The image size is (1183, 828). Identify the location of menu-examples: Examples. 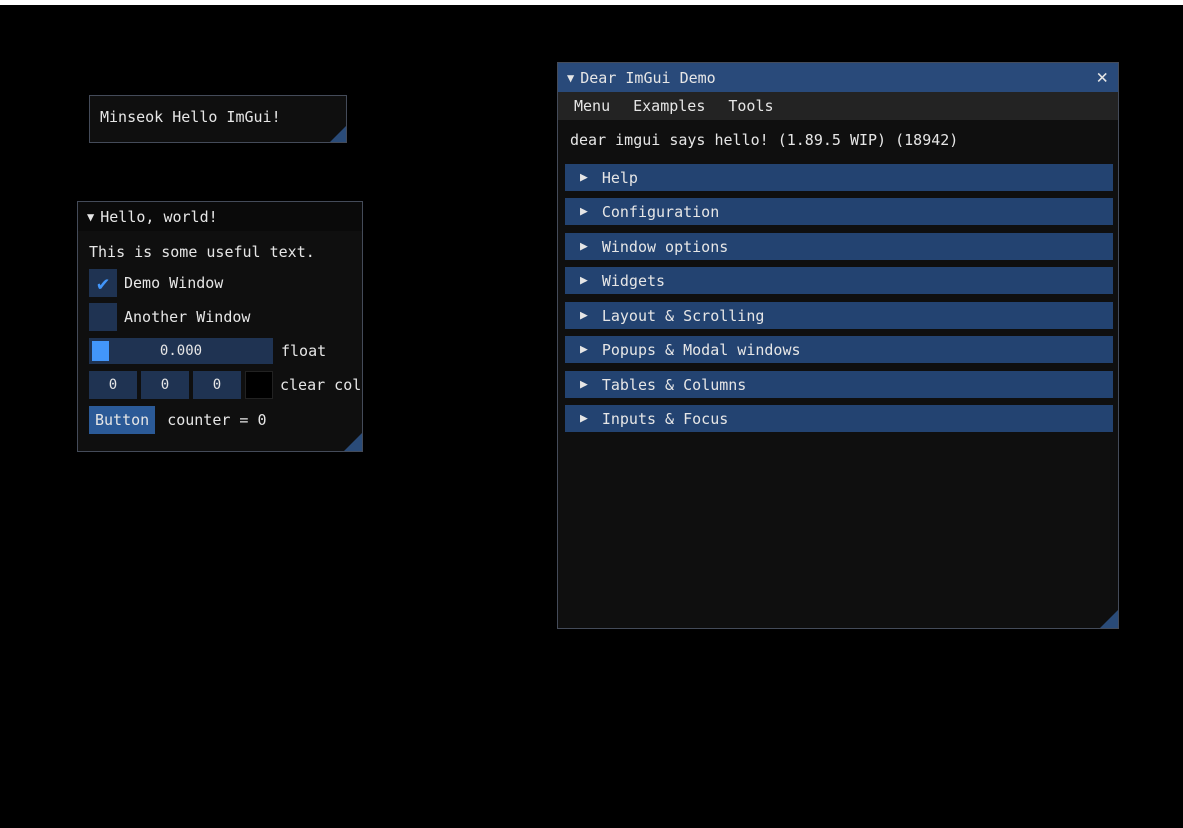
(669, 106).